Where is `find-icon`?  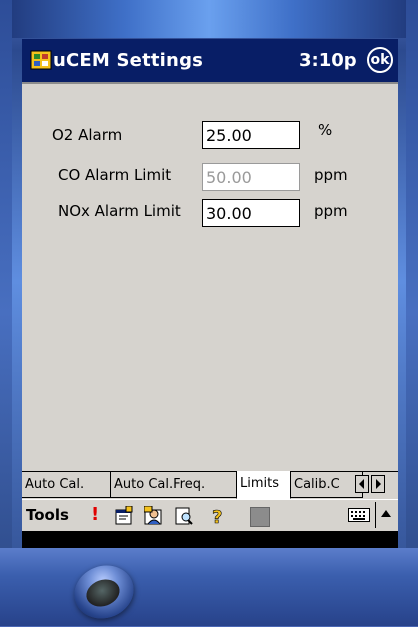
find-icon is located at coordinates (184, 516).